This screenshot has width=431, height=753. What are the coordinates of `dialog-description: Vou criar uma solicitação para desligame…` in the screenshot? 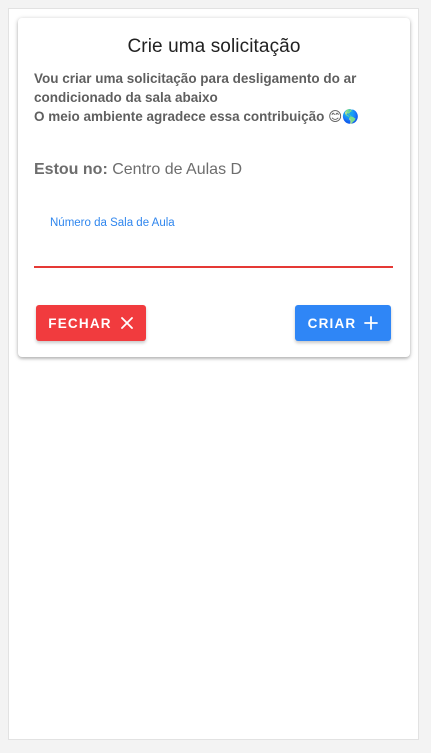 It's located at (215, 98).